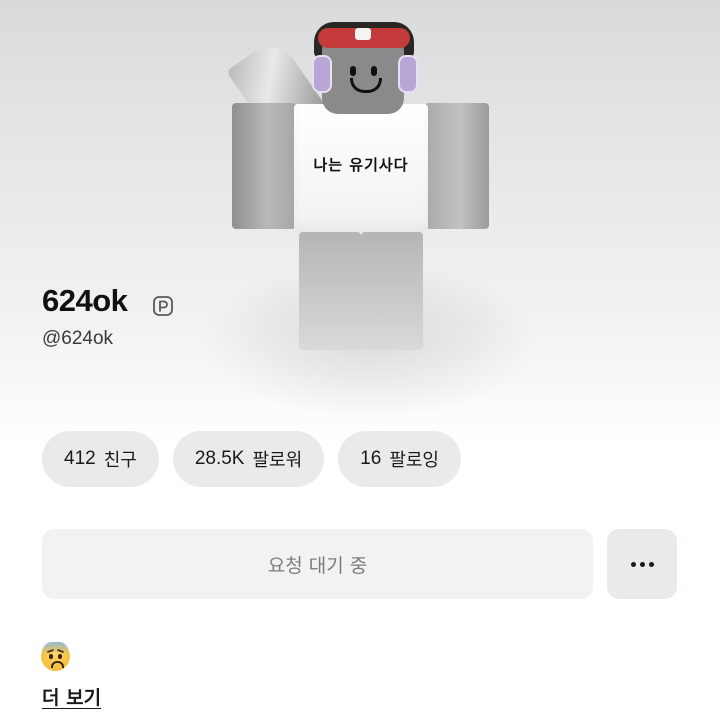  What do you see at coordinates (71, 696) in the screenshot?
I see `see-more-link: 더 보기` at bounding box center [71, 696].